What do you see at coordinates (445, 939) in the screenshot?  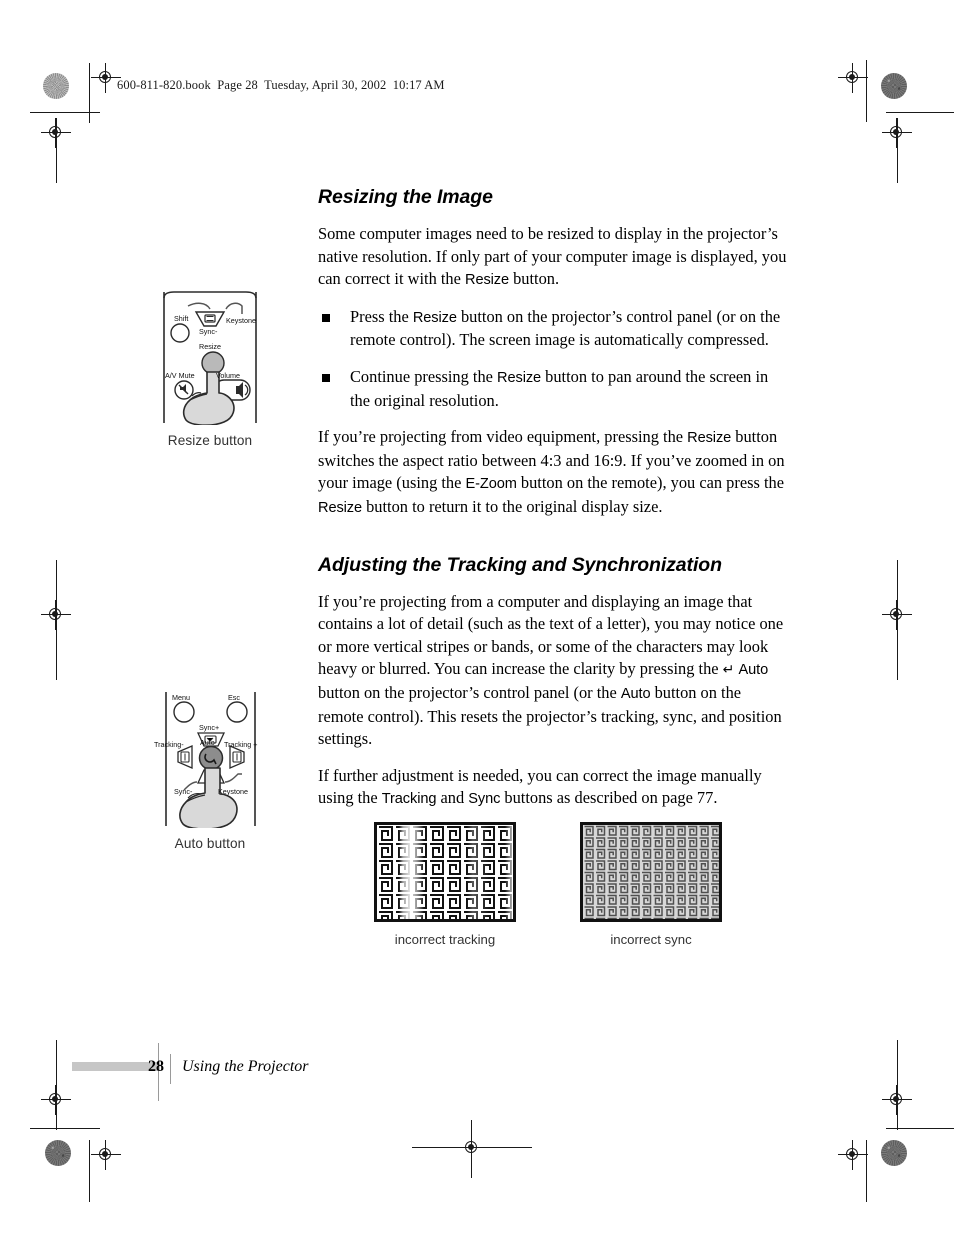 I see `sample-caption-tracking: incorrect tracking` at bounding box center [445, 939].